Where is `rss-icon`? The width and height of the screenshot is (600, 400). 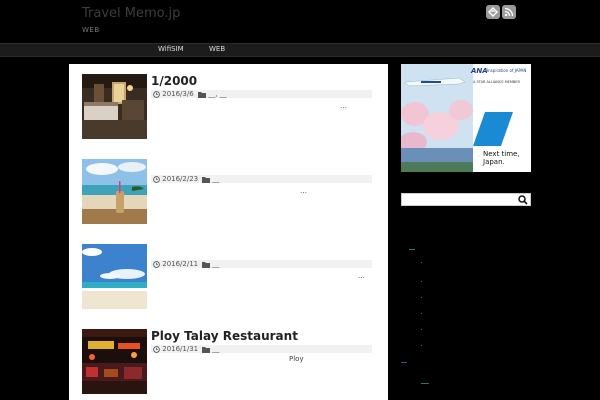 rss-icon is located at coordinates (509, 12).